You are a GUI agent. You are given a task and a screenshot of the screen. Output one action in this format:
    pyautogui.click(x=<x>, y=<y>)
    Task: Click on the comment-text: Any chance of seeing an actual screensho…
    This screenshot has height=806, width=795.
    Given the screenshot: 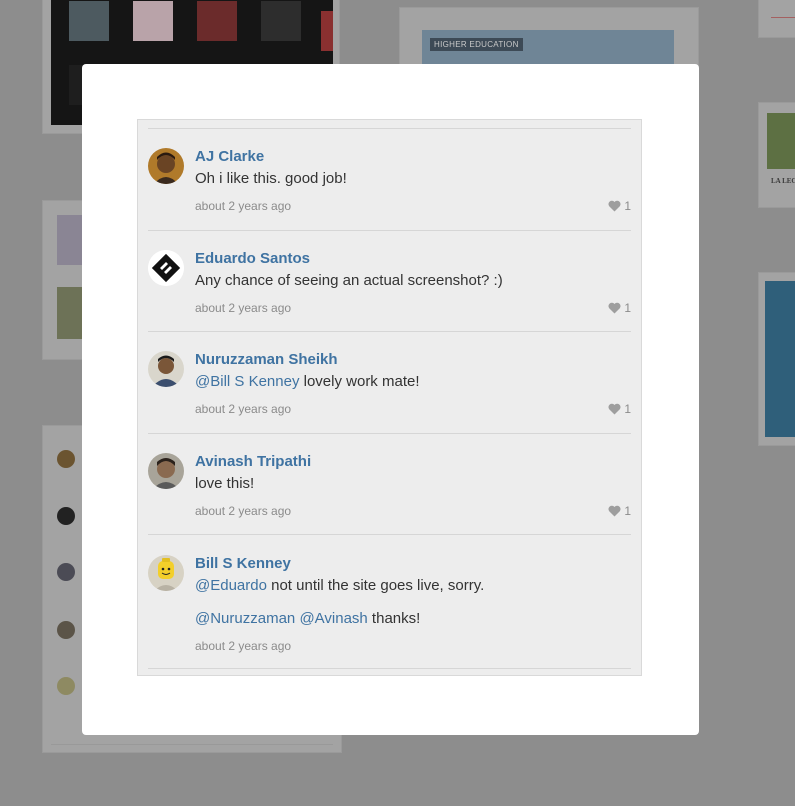 What is the action you would take?
    pyautogui.click(x=349, y=280)
    